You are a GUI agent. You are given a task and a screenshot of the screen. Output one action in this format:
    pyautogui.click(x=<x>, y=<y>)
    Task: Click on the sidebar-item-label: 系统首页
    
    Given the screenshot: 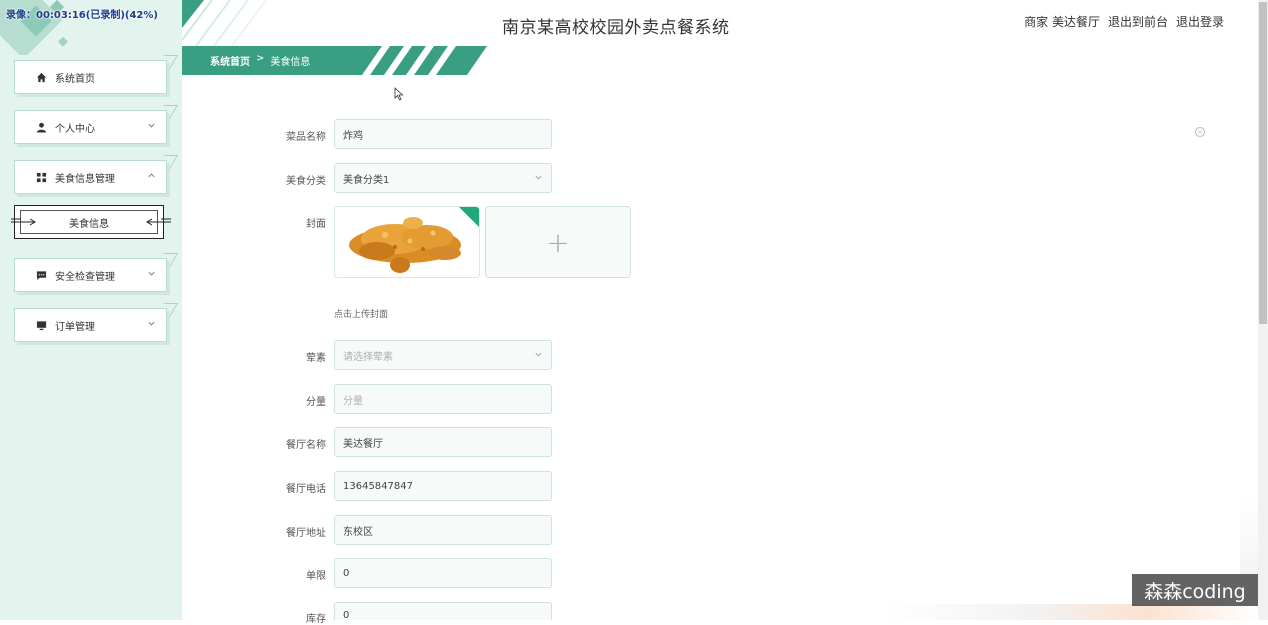 What is the action you would take?
    pyautogui.click(x=75, y=79)
    